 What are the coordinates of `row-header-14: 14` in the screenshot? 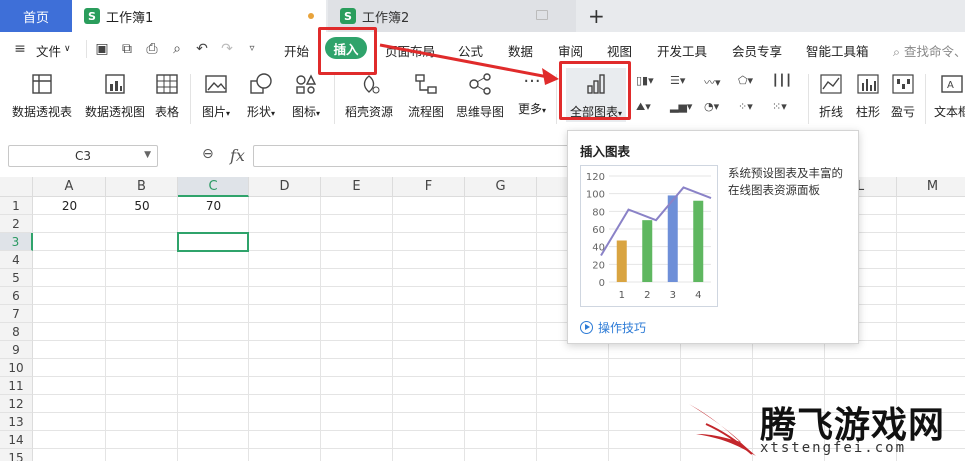 It's located at (16, 440).